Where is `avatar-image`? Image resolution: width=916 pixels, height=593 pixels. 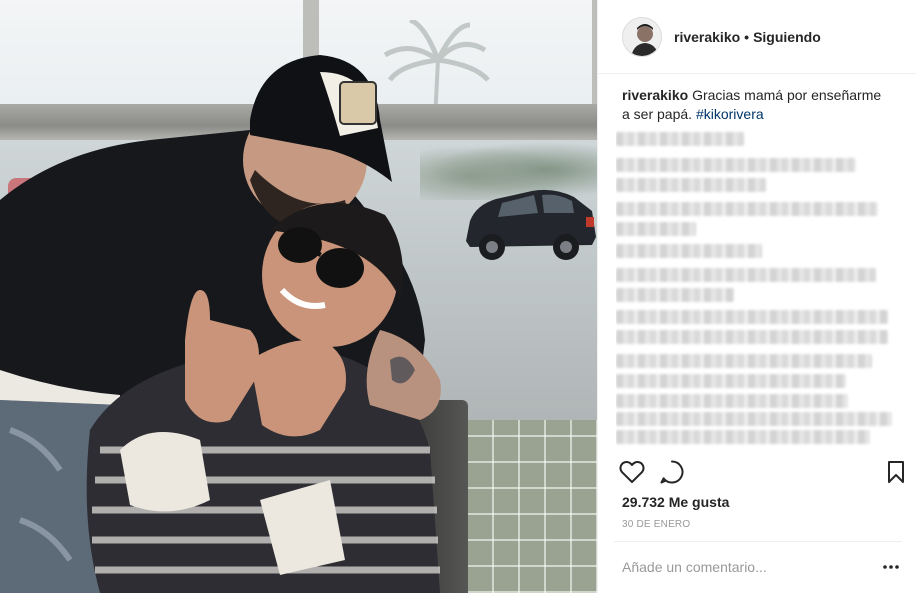 avatar-image is located at coordinates (642, 36).